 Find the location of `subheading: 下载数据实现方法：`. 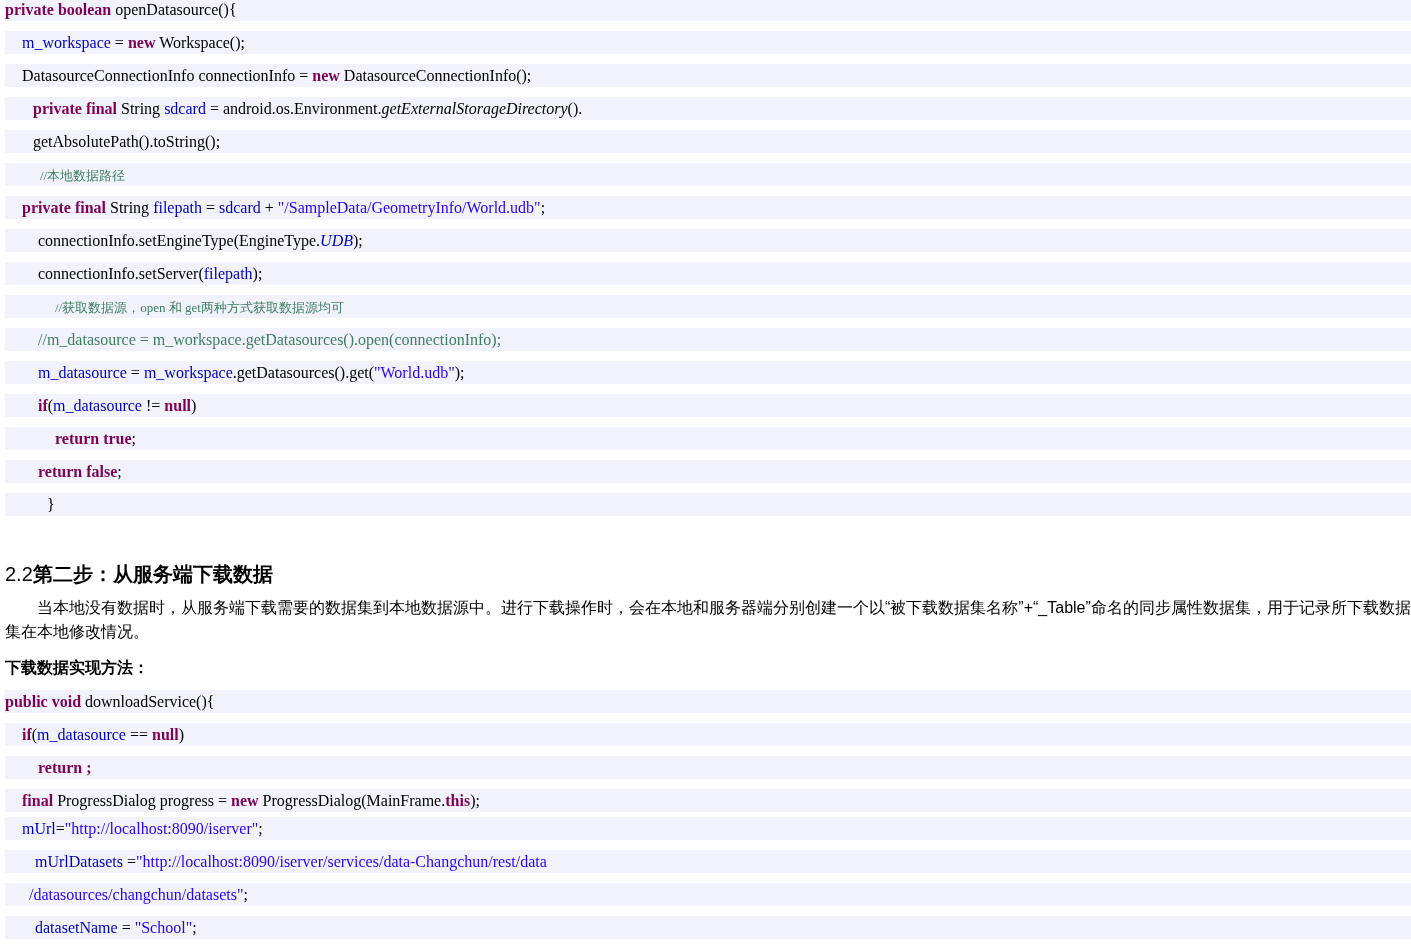

subheading: 下载数据实现方法： is located at coordinates (77, 668).